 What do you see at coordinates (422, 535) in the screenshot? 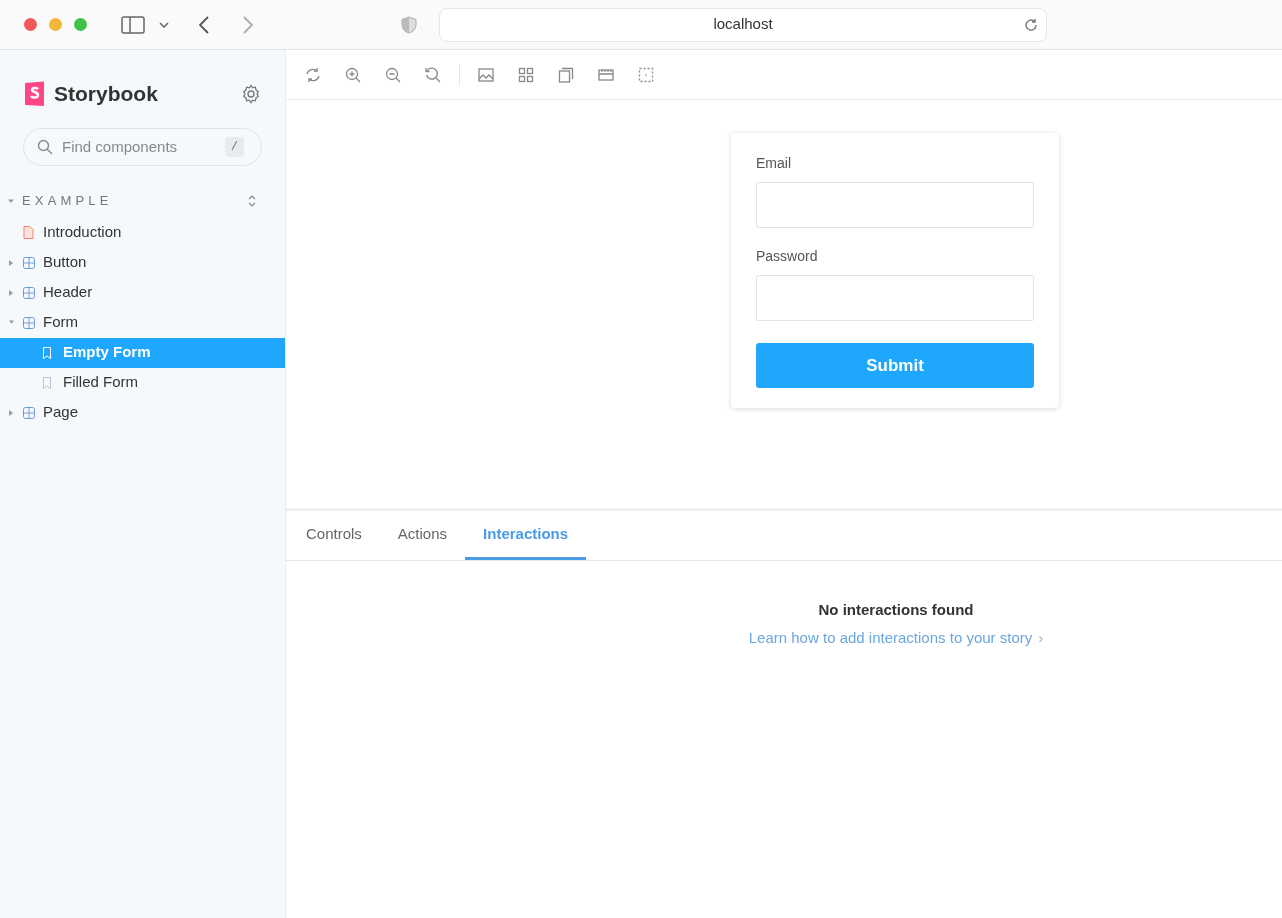
I see `addon-tab: Actions` at bounding box center [422, 535].